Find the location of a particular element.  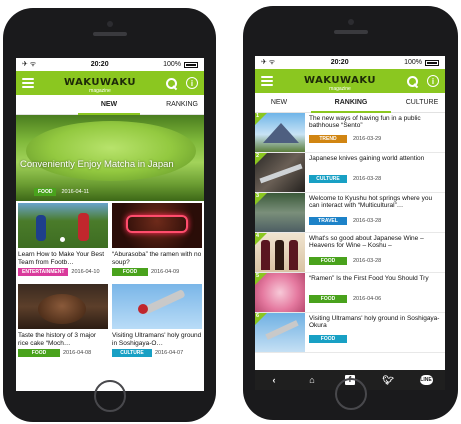

category-badge: TRAVEL is located at coordinates (328, 221).